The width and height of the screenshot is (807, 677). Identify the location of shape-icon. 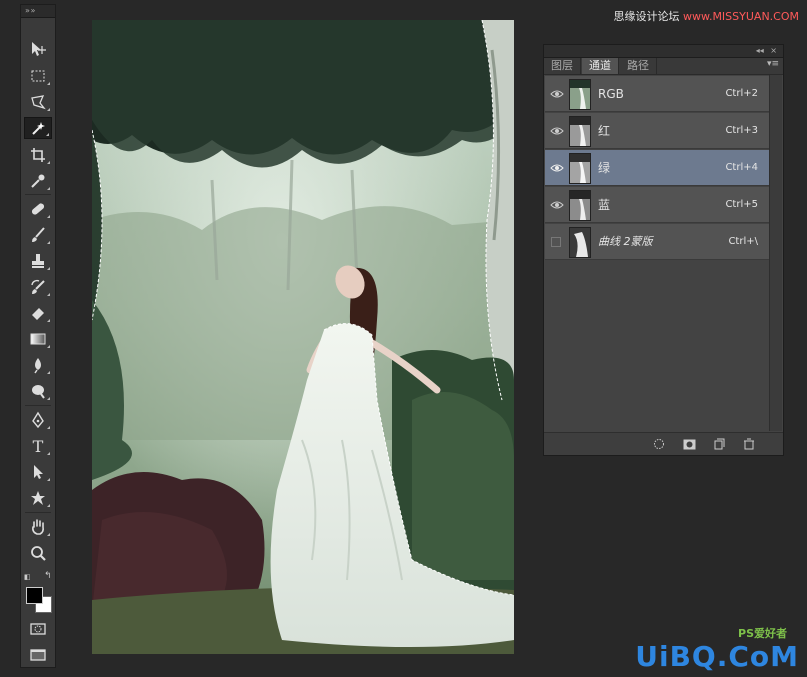
(38, 498).